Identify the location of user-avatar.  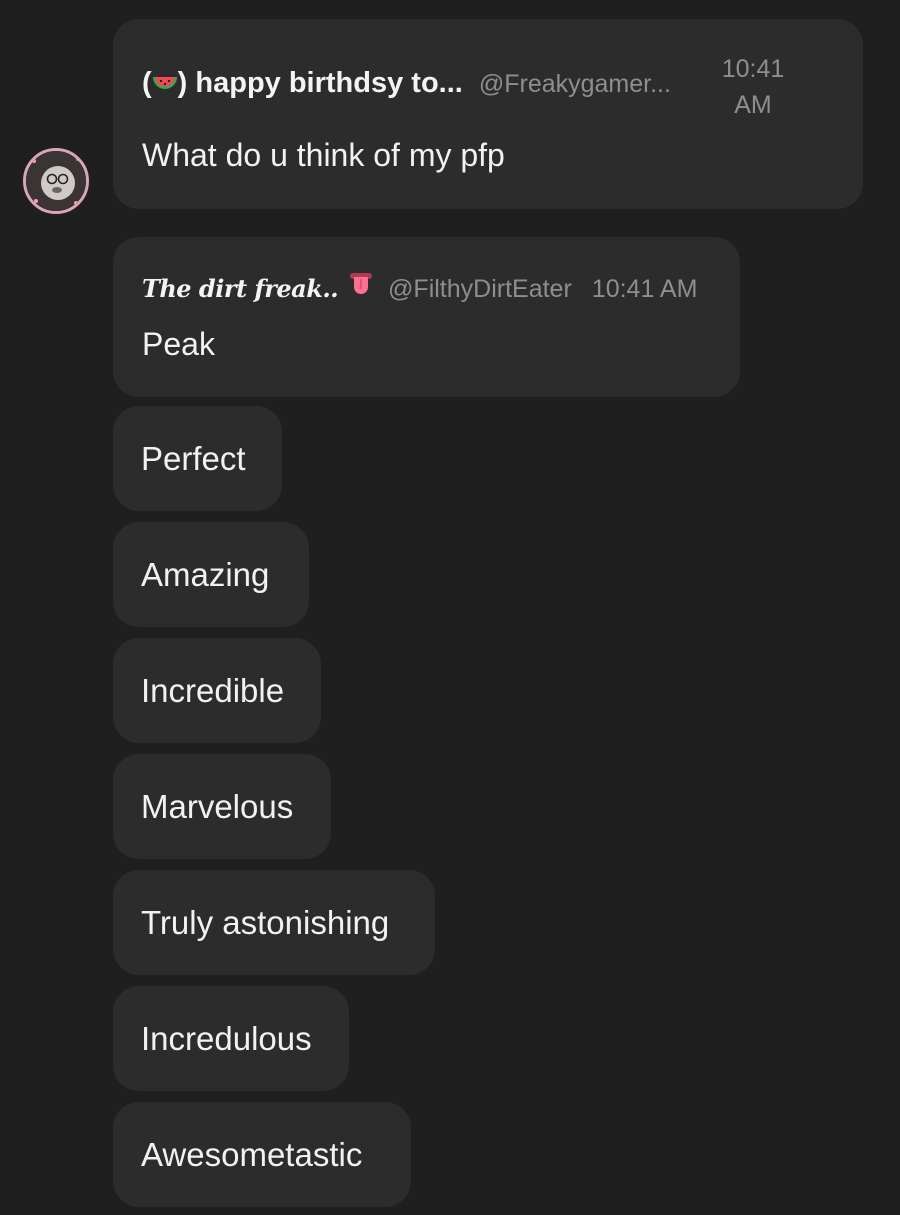
(56, 181).